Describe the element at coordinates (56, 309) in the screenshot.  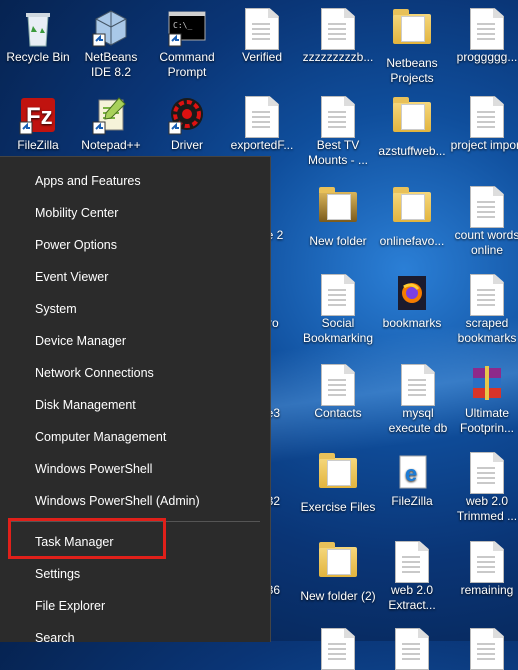
I see `menu-item-system: System` at that location.